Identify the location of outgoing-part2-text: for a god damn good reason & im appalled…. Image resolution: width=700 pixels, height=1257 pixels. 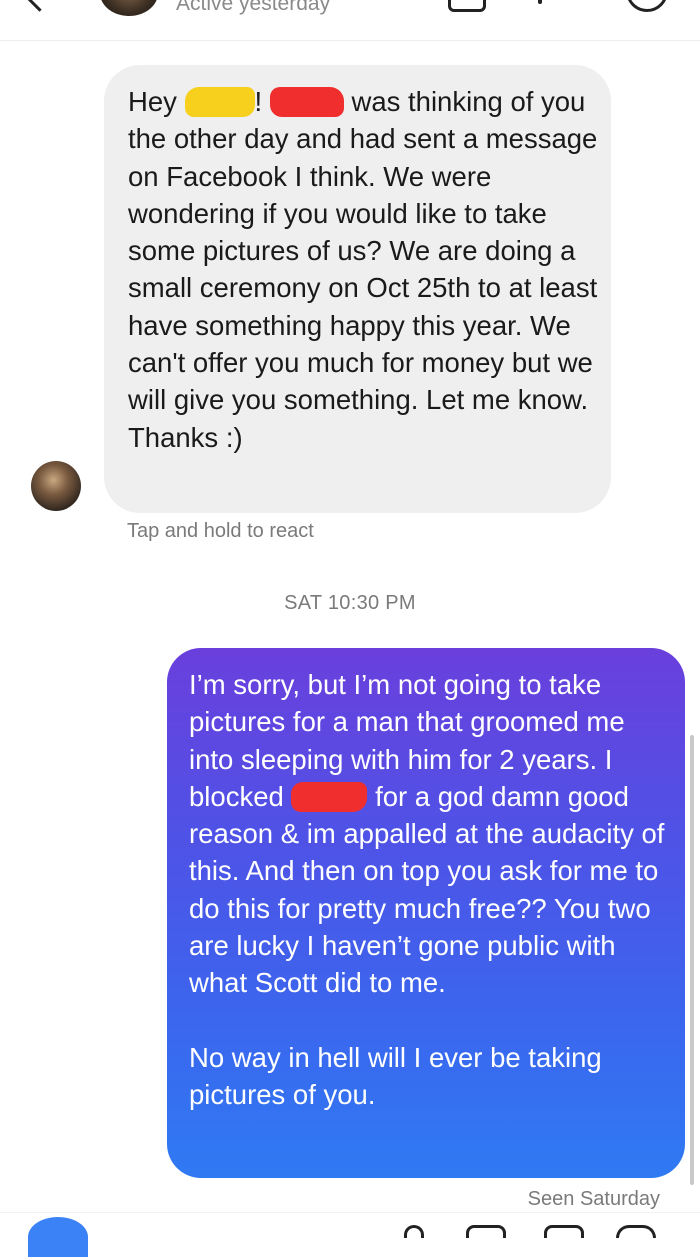
(427, 889).